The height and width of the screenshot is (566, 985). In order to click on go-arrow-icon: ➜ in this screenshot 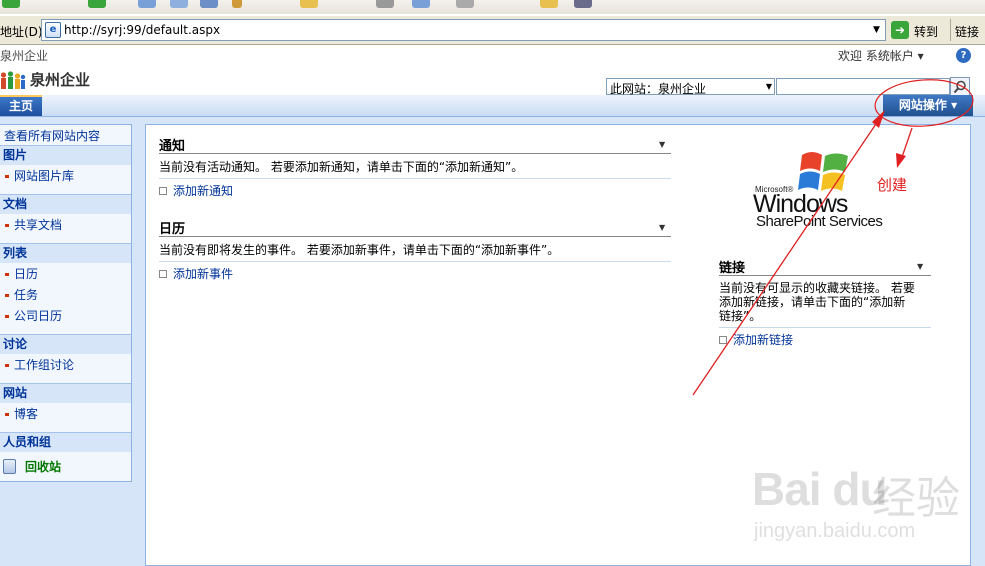, I will do `click(900, 30)`.